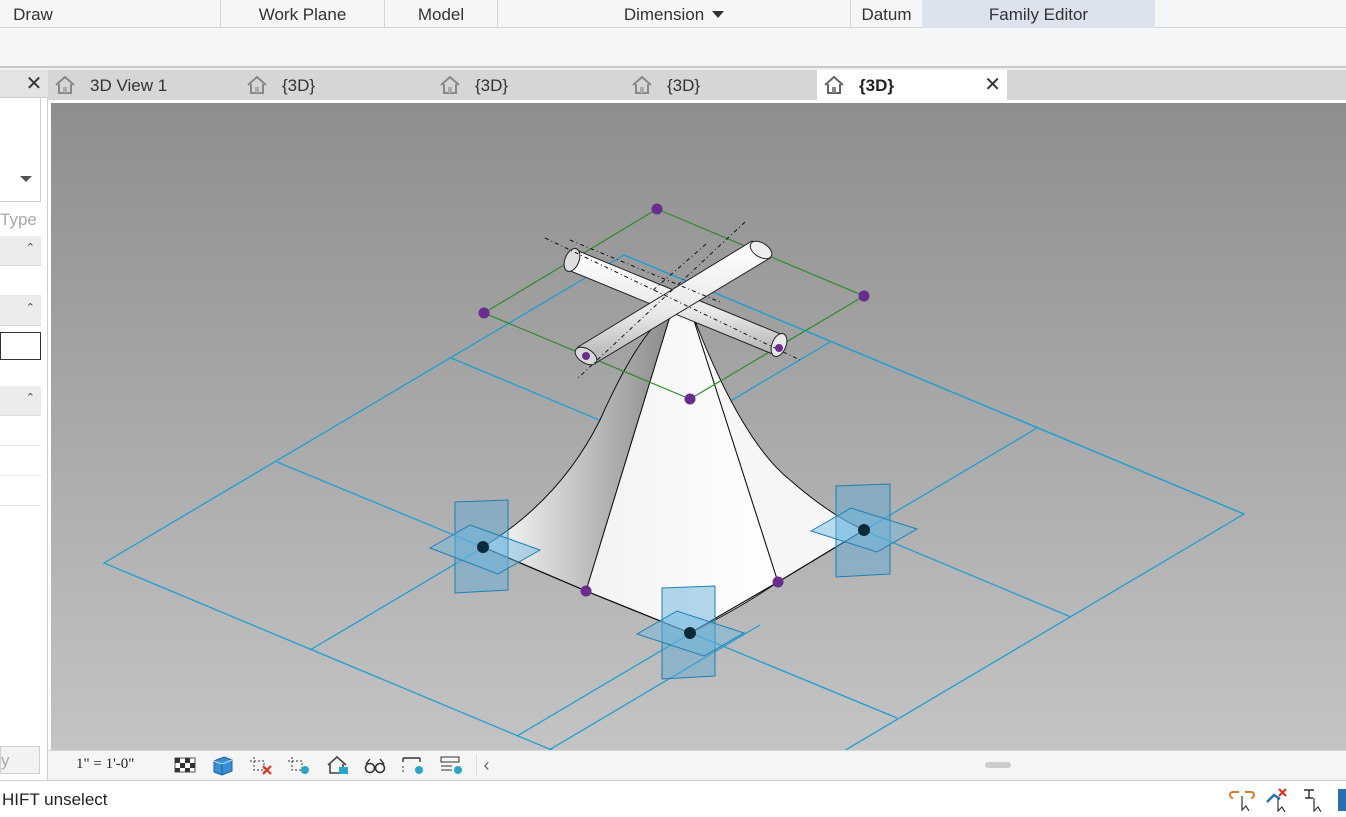 The image size is (1346, 817). What do you see at coordinates (486, 765) in the screenshot?
I see `scroll-left-arrow-icon: ‹` at bounding box center [486, 765].